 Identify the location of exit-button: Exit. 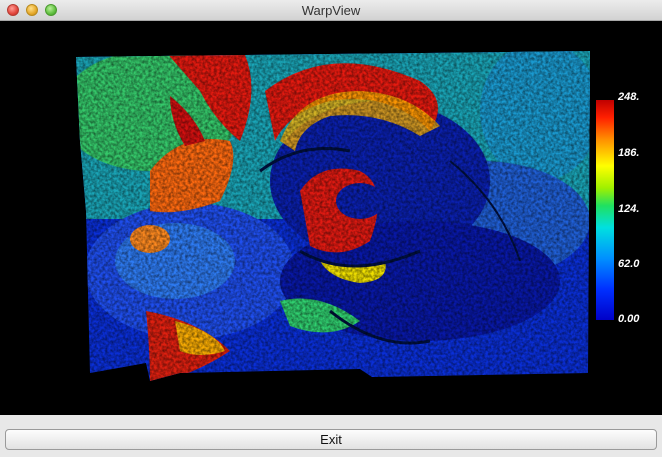
(331, 439).